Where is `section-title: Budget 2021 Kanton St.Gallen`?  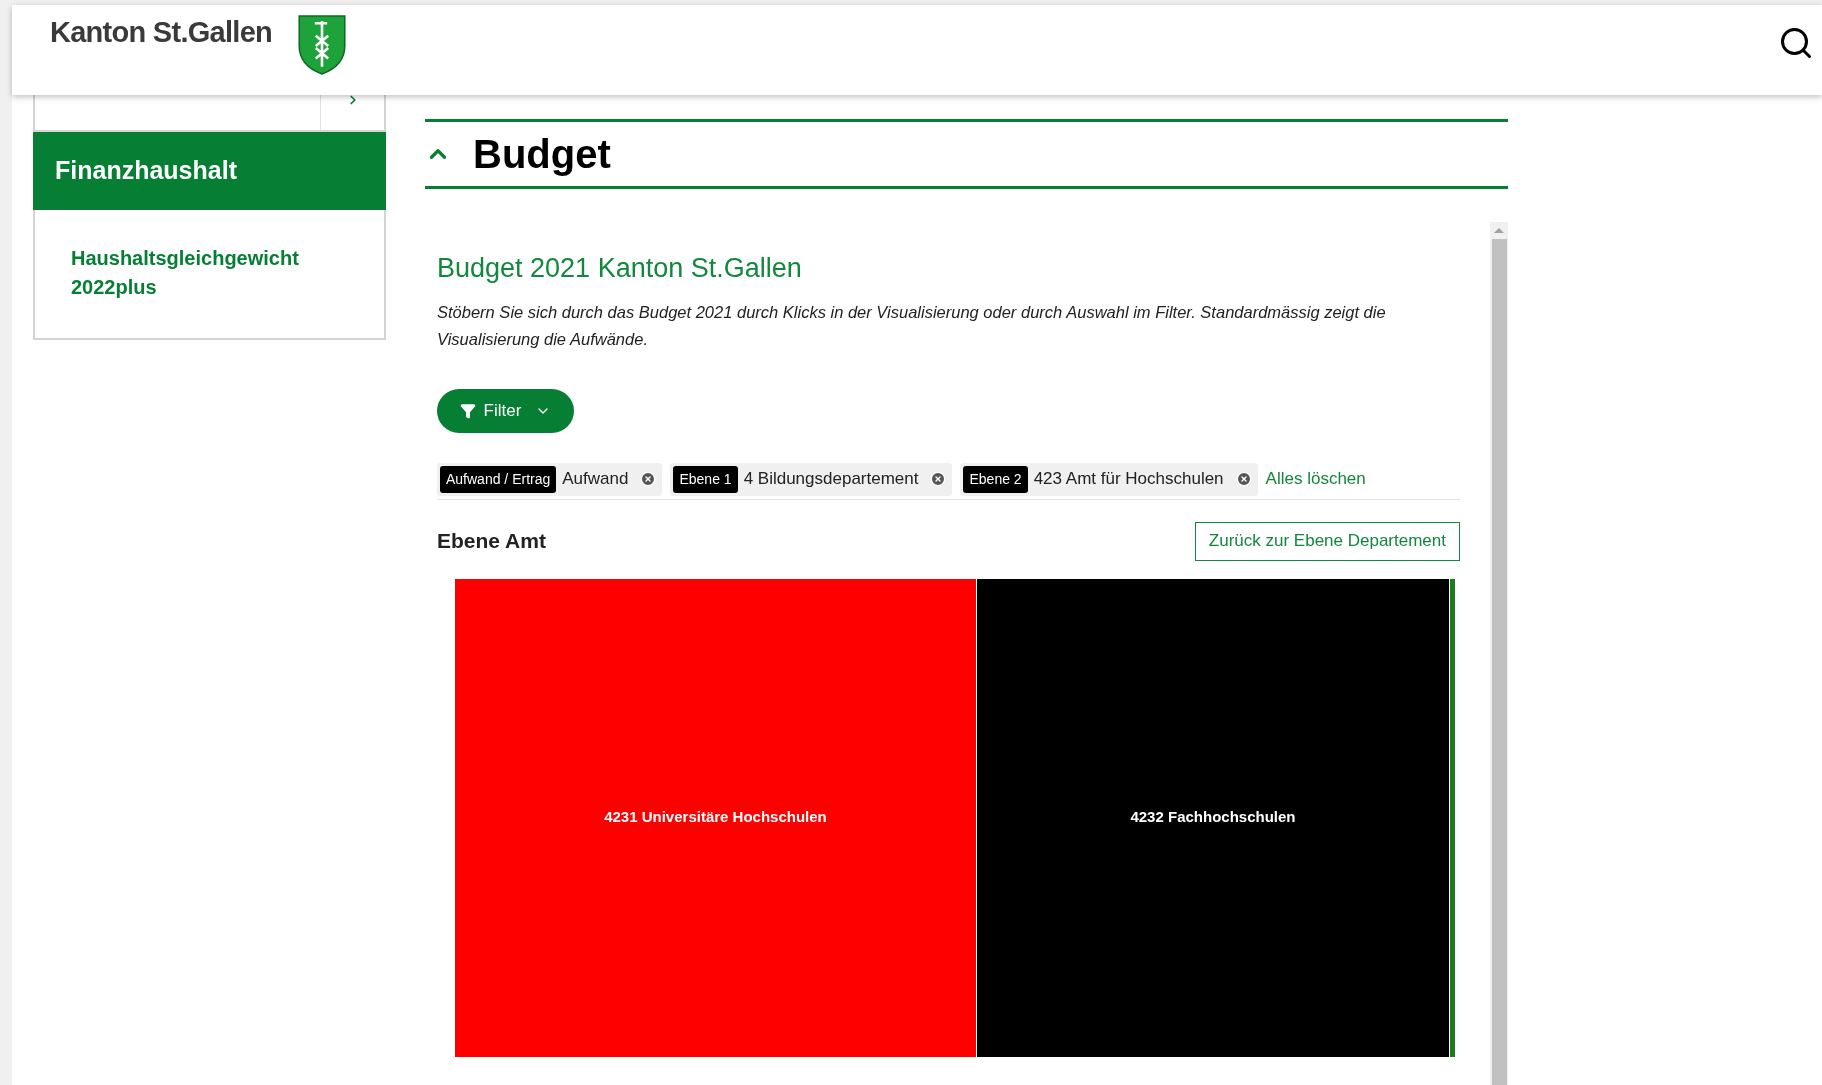
section-title: Budget 2021 Kanton St.Gallen is located at coordinates (620, 268).